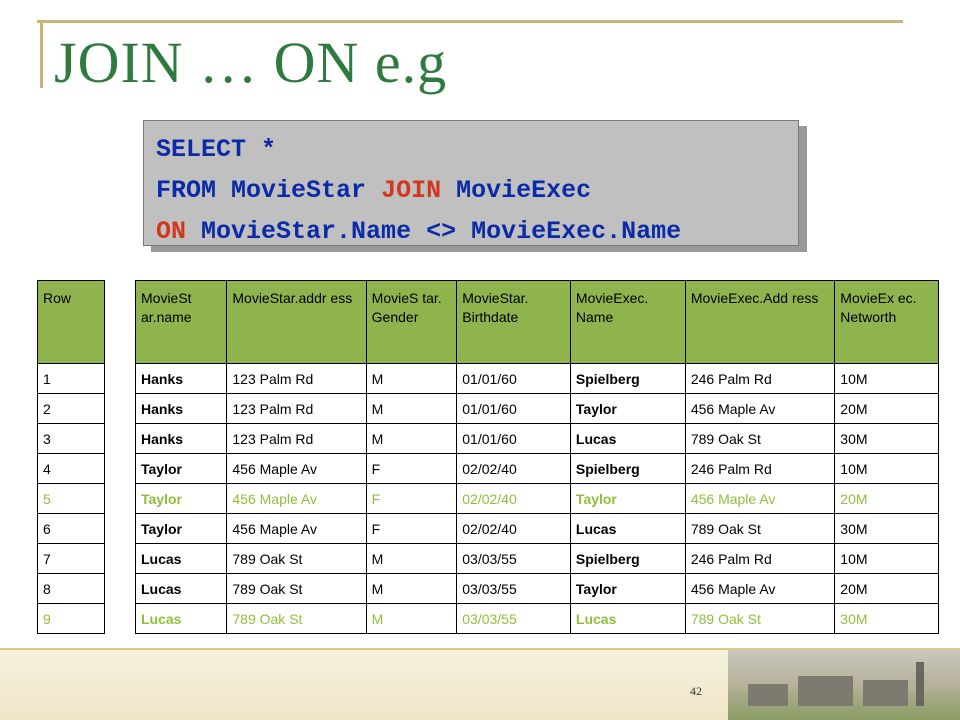  I want to click on sql-line-select: SELECT *, so click(216, 149).